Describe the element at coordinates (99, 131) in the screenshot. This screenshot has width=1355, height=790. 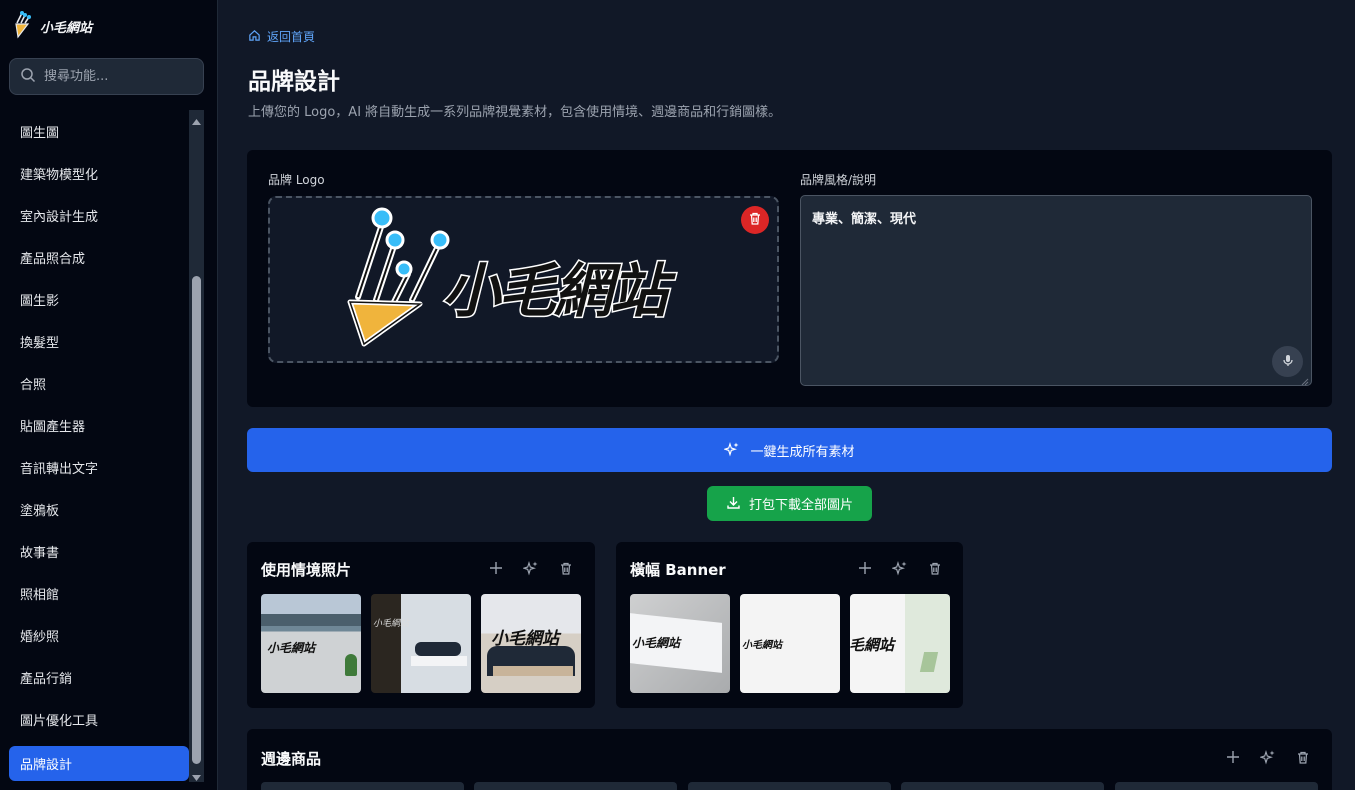
I see `sidebar-item-img2img: 圖生圖` at that location.